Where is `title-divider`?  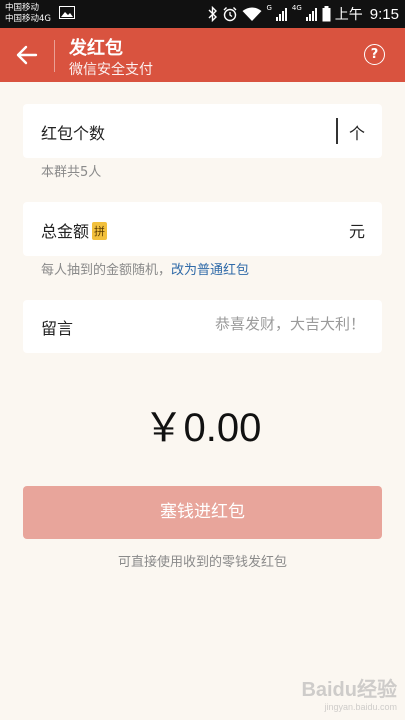 title-divider is located at coordinates (54, 56).